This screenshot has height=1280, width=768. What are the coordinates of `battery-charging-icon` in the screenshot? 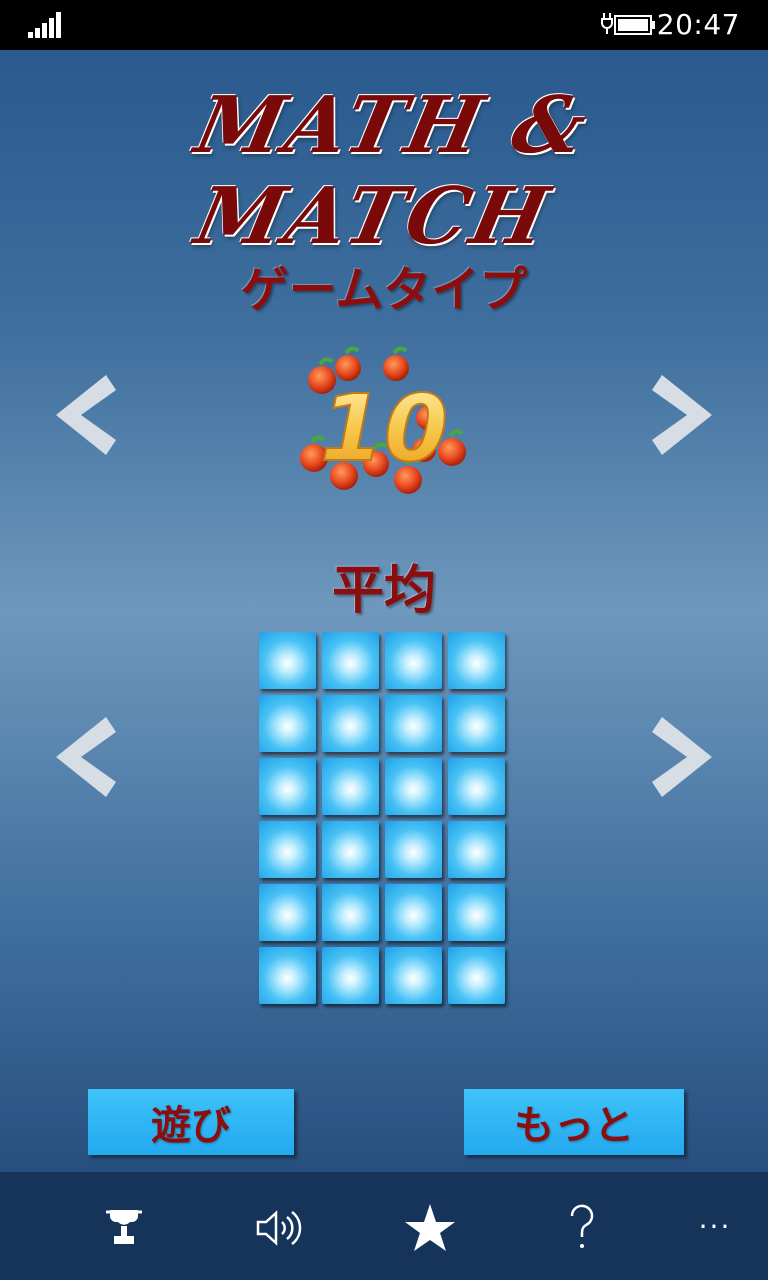 It's located at (628, 24).